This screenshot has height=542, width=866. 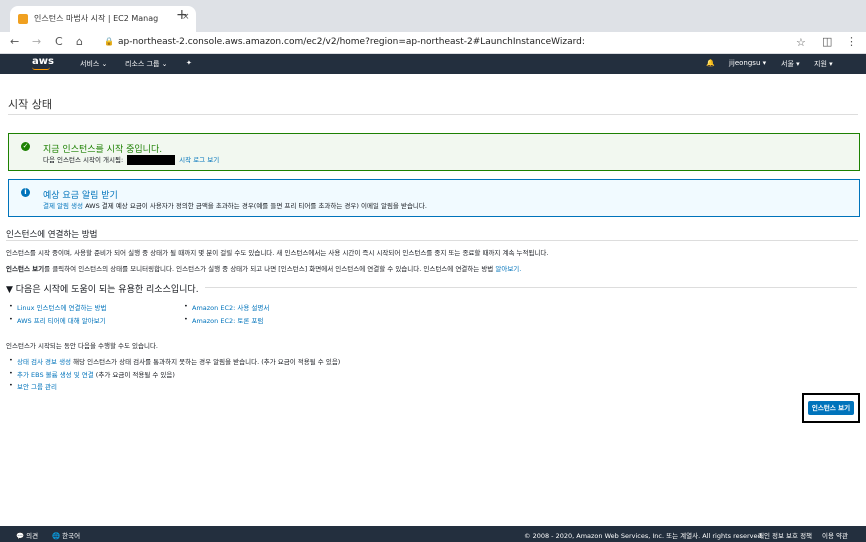 What do you see at coordinates (801, 42) in the screenshot?
I see `bookmark-star-icon: ☆` at bounding box center [801, 42].